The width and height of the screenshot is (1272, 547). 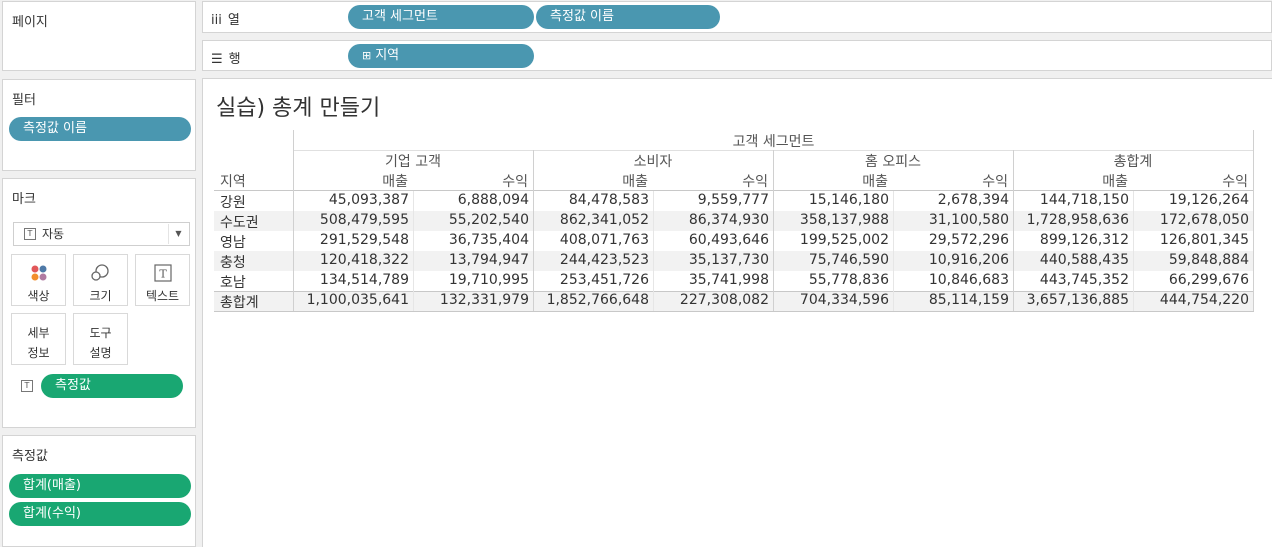 I want to click on mark-type-dropdown: T 자동 ▼, so click(x=101, y=234).